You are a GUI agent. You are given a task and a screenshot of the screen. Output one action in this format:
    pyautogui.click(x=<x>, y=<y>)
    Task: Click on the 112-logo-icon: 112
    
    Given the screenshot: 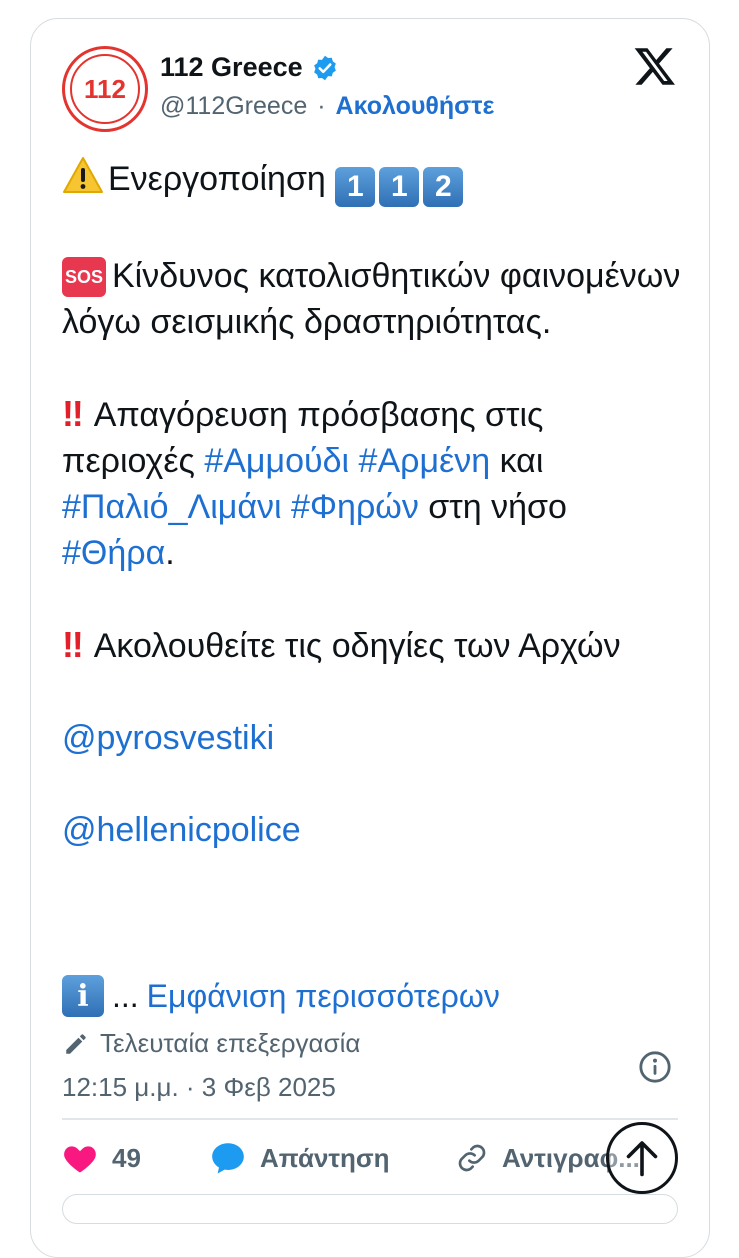 What is the action you would take?
    pyautogui.click(x=105, y=89)
    